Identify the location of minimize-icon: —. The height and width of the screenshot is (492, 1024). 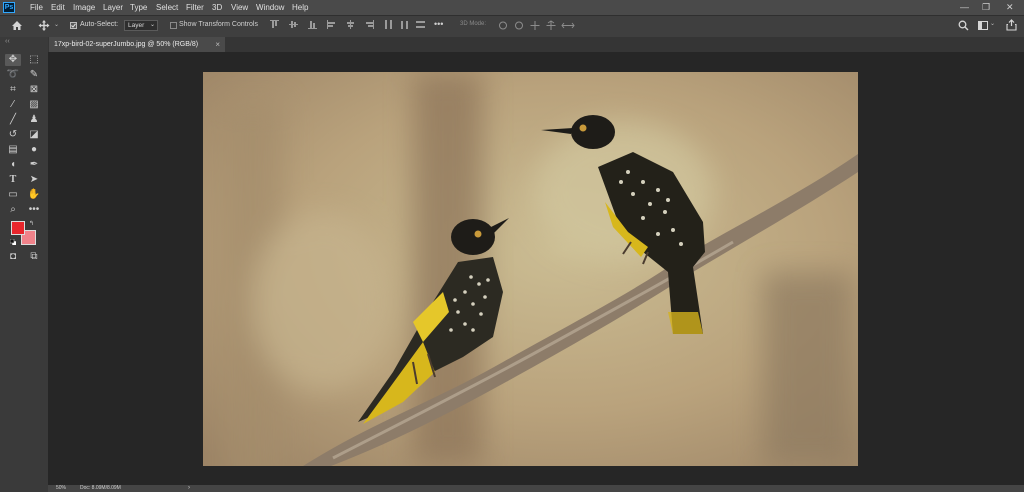
(964, 7).